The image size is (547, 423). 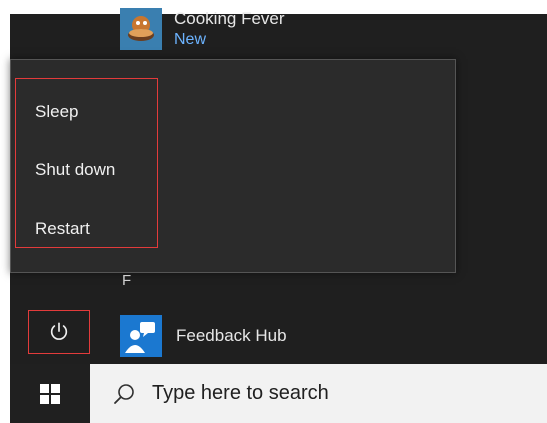 I want to click on search-placeholder: Type here to search, so click(x=240, y=393).